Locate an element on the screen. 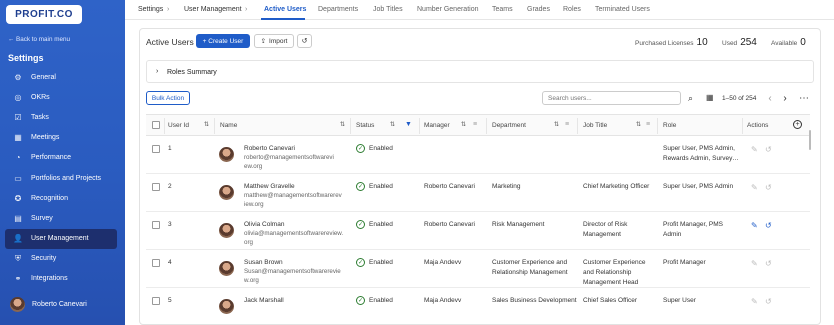 This screenshot has width=834, height=325. search-input is located at coordinates (603, 98).